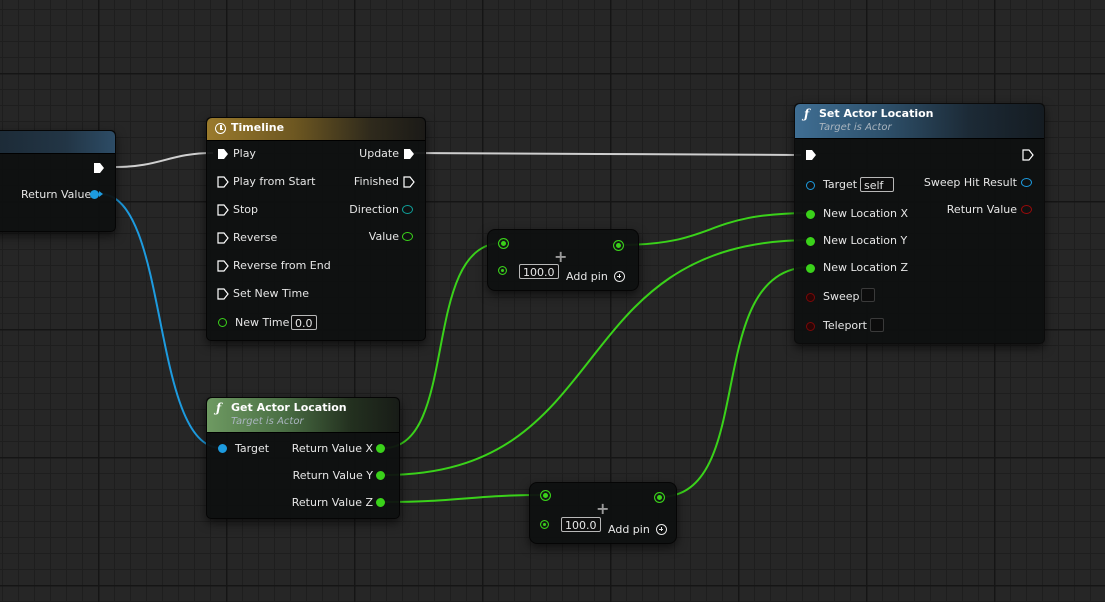 The image size is (1105, 602). Describe the element at coordinates (380, 502) in the screenshot. I see `get-location-return-z-pin` at that location.